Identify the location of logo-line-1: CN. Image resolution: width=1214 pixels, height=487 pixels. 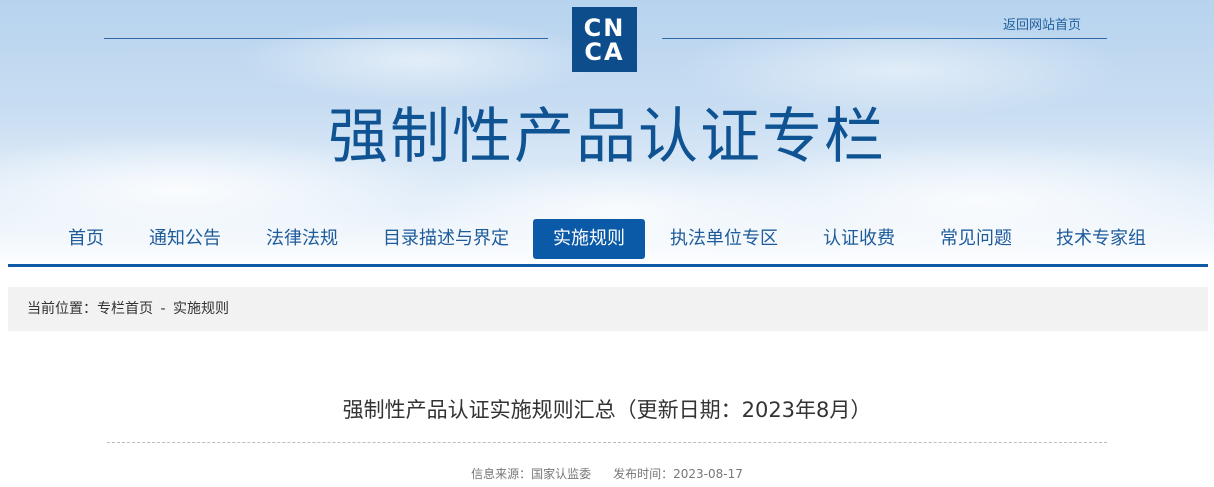
(604, 27).